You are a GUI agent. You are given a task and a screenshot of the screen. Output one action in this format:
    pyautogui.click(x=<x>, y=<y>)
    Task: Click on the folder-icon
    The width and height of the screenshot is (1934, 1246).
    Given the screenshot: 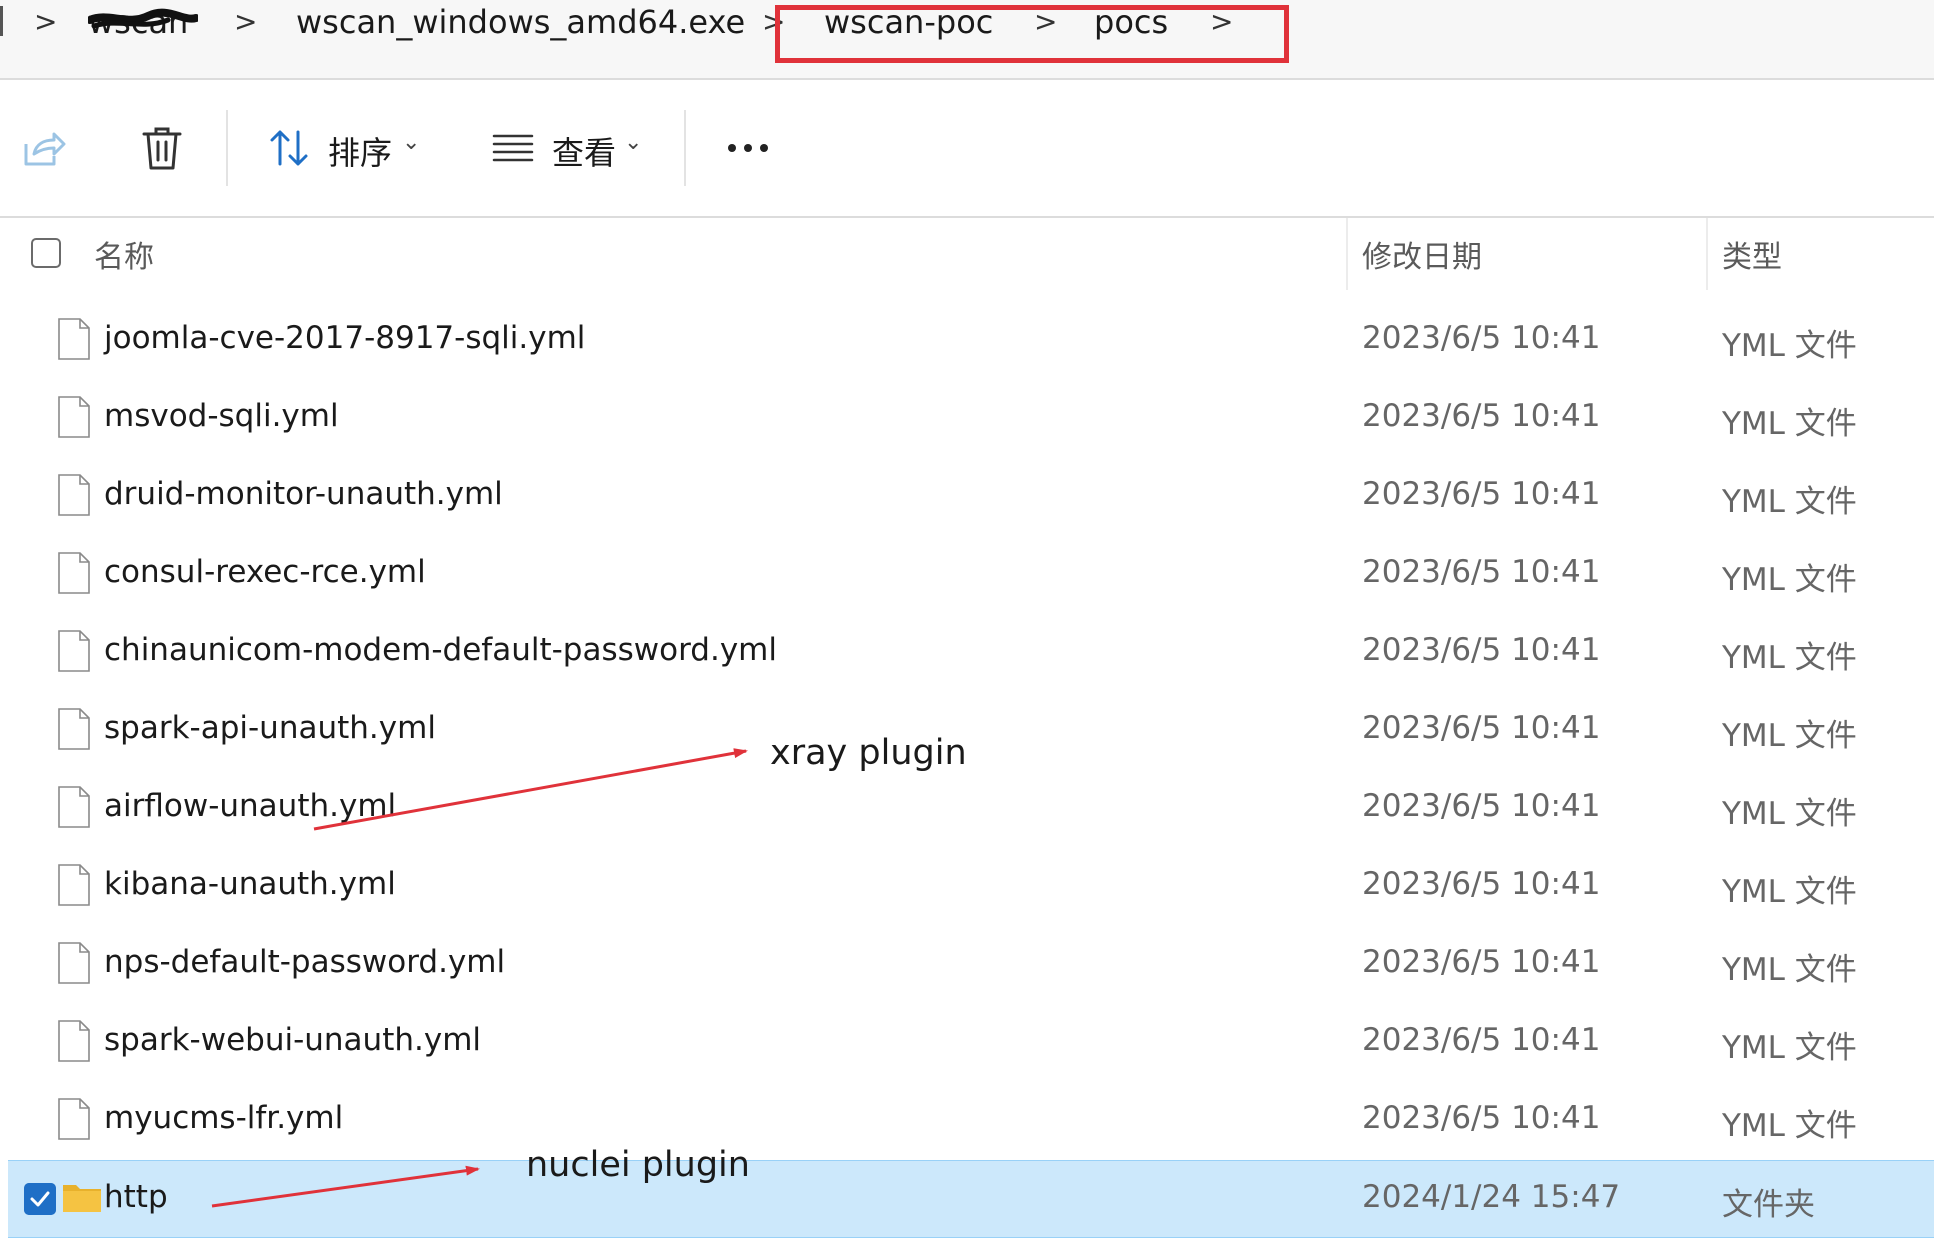 What is the action you would take?
    pyautogui.click(x=82, y=1198)
    